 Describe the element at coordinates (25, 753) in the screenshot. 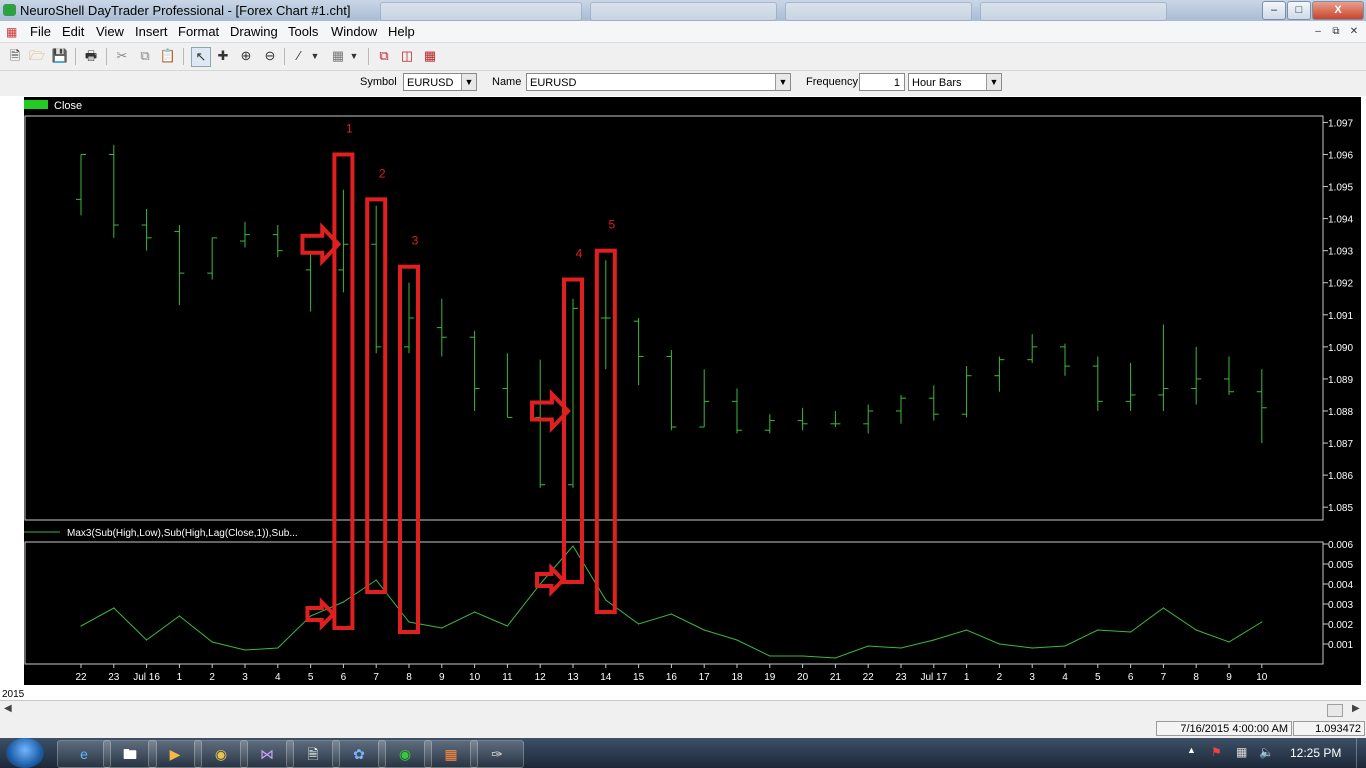

I see `start-button` at that location.